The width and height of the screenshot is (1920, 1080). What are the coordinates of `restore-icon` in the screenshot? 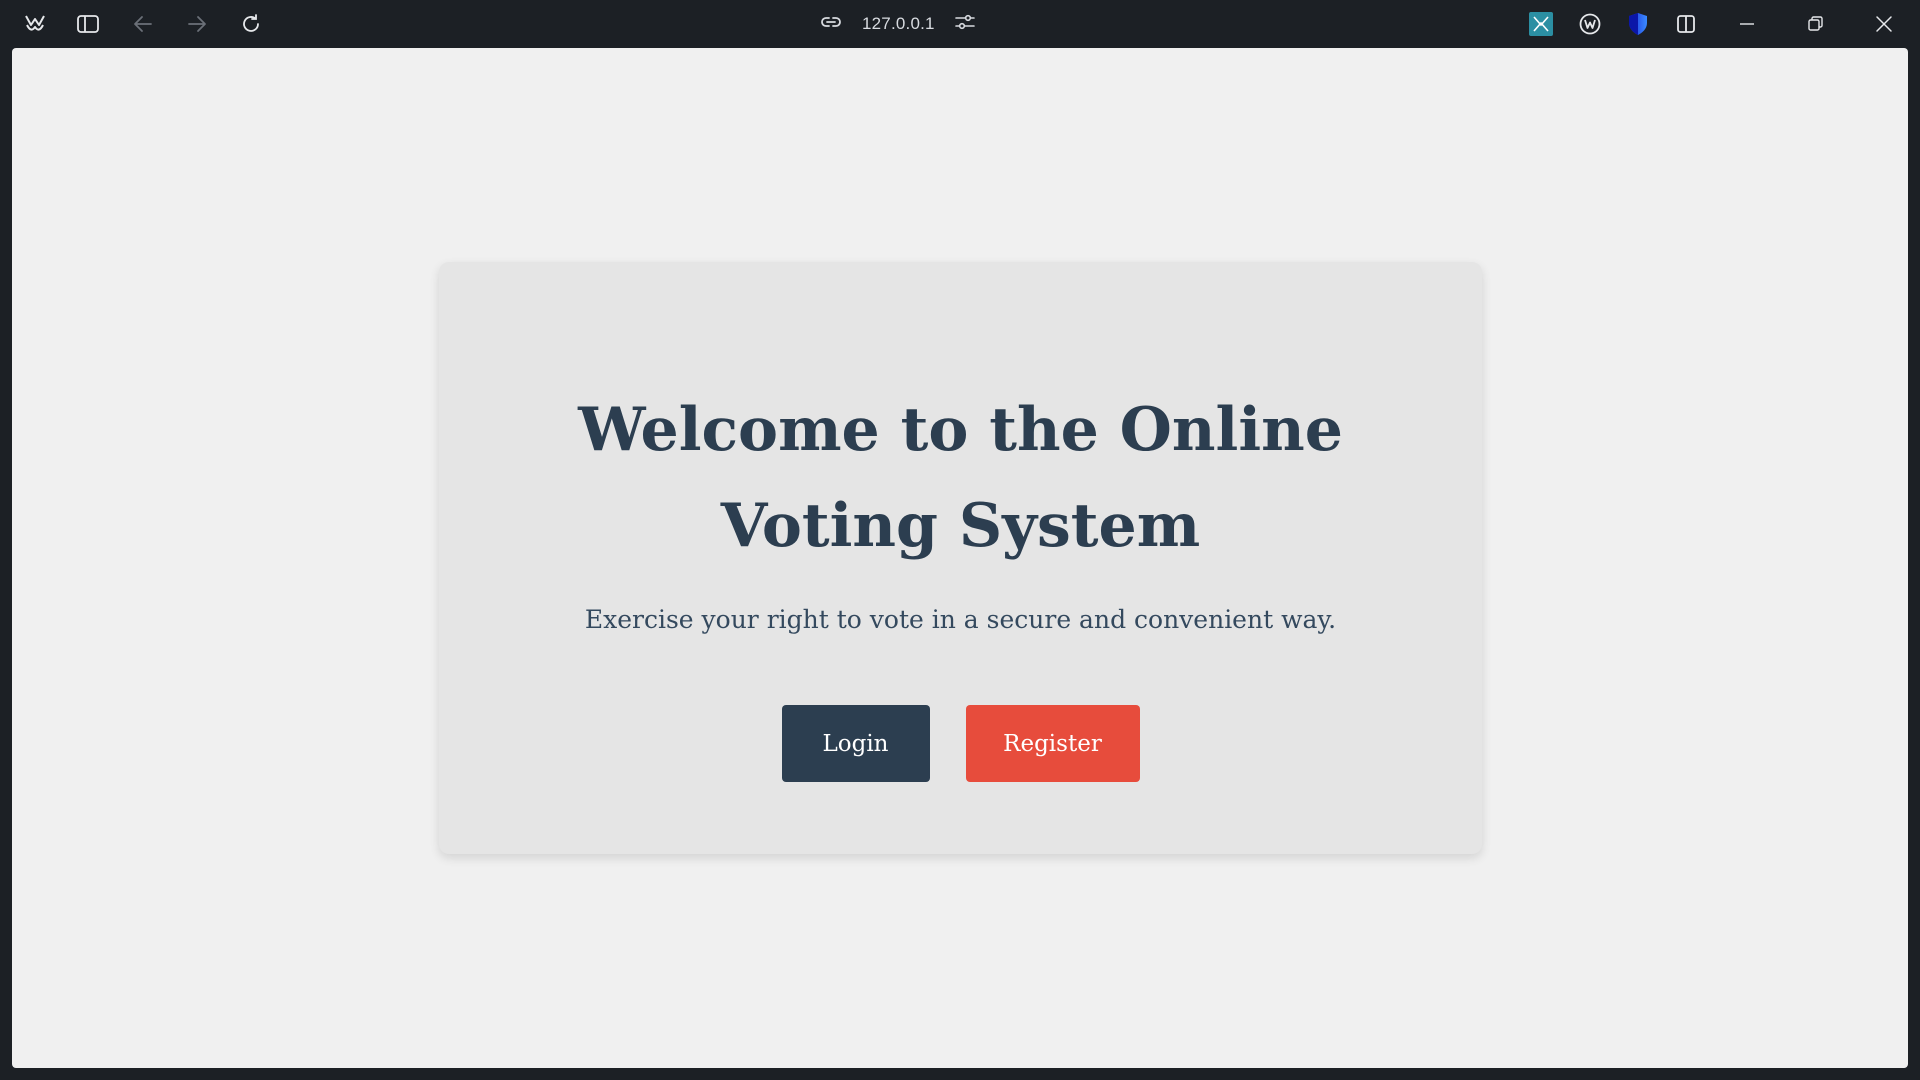 It's located at (1815, 24).